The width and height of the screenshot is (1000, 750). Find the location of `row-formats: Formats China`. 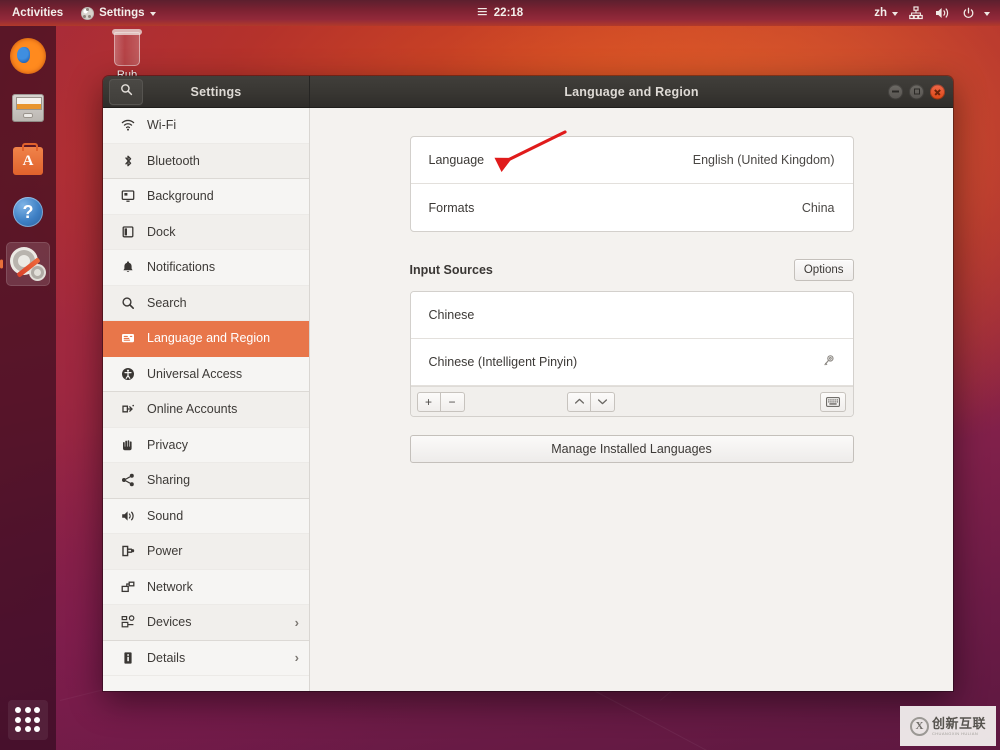

row-formats: Formats China is located at coordinates (632, 207).